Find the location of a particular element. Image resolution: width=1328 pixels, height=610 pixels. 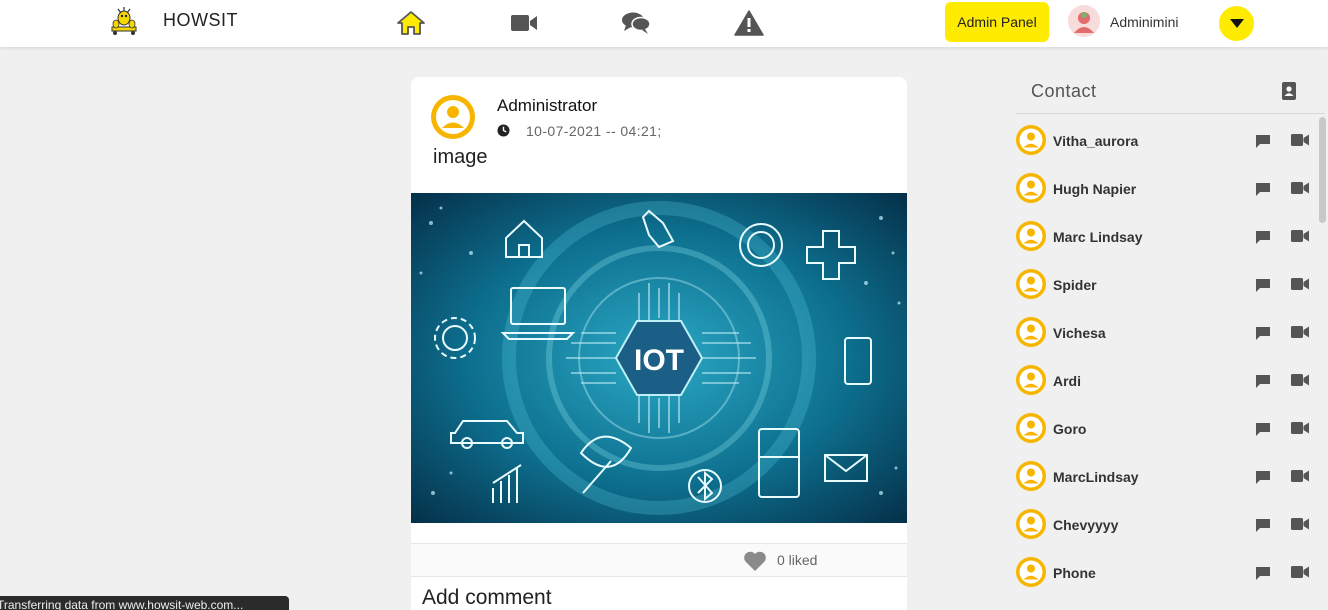

contact-item: Hugh Napier is located at coordinates (1166, 189).